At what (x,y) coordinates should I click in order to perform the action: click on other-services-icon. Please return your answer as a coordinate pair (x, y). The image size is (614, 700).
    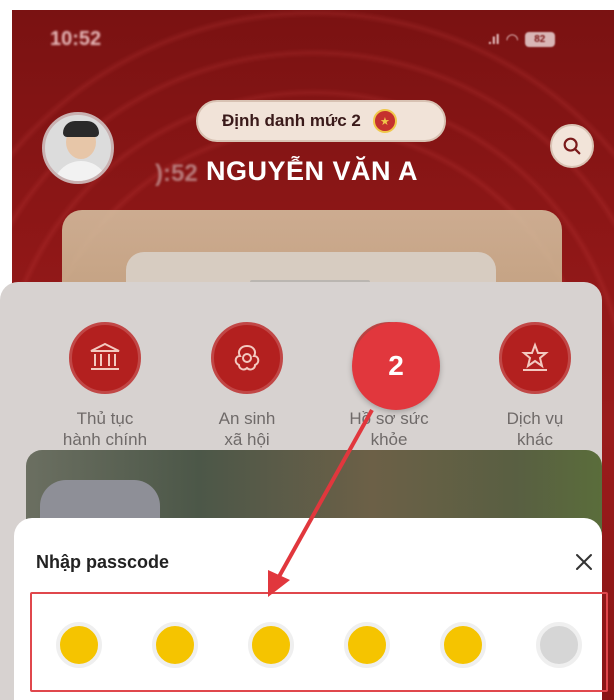
    Looking at the image, I should click on (535, 358).